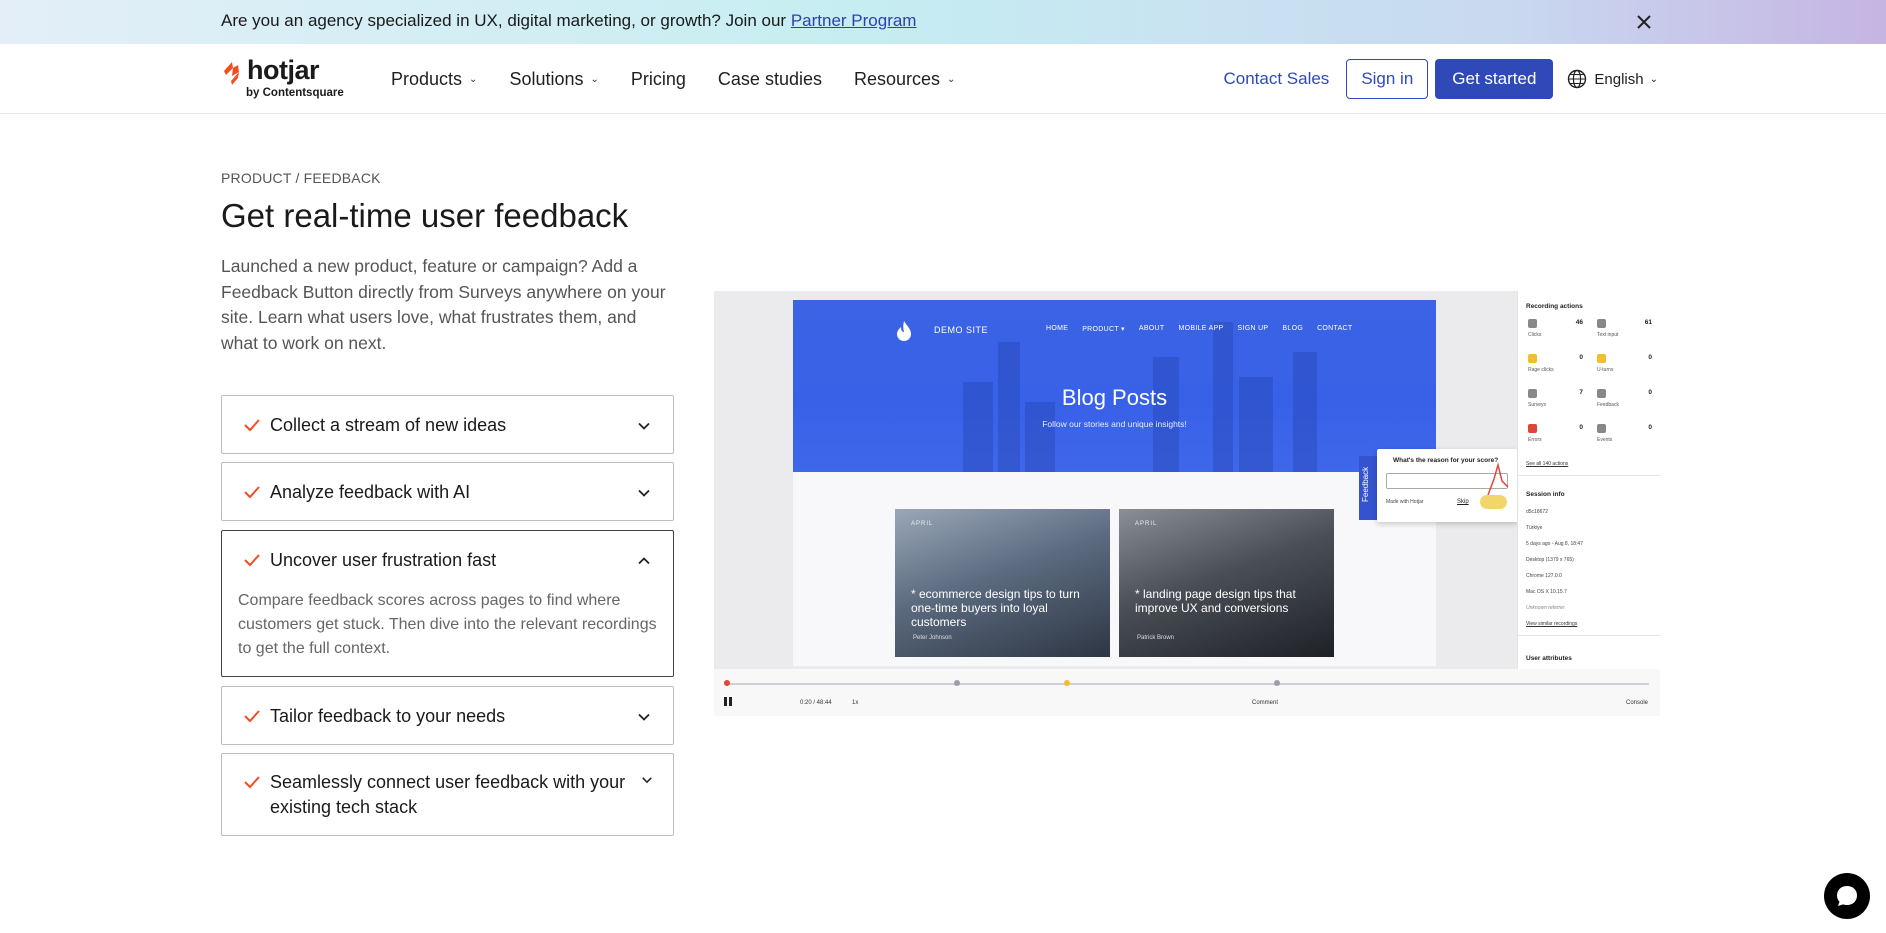 This screenshot has width=1886, height=933. What do you see at coordinates (1624, 400) in the screenshot?
I see `action-stat: 0 Feedback` at bounding box center [1624, 400].